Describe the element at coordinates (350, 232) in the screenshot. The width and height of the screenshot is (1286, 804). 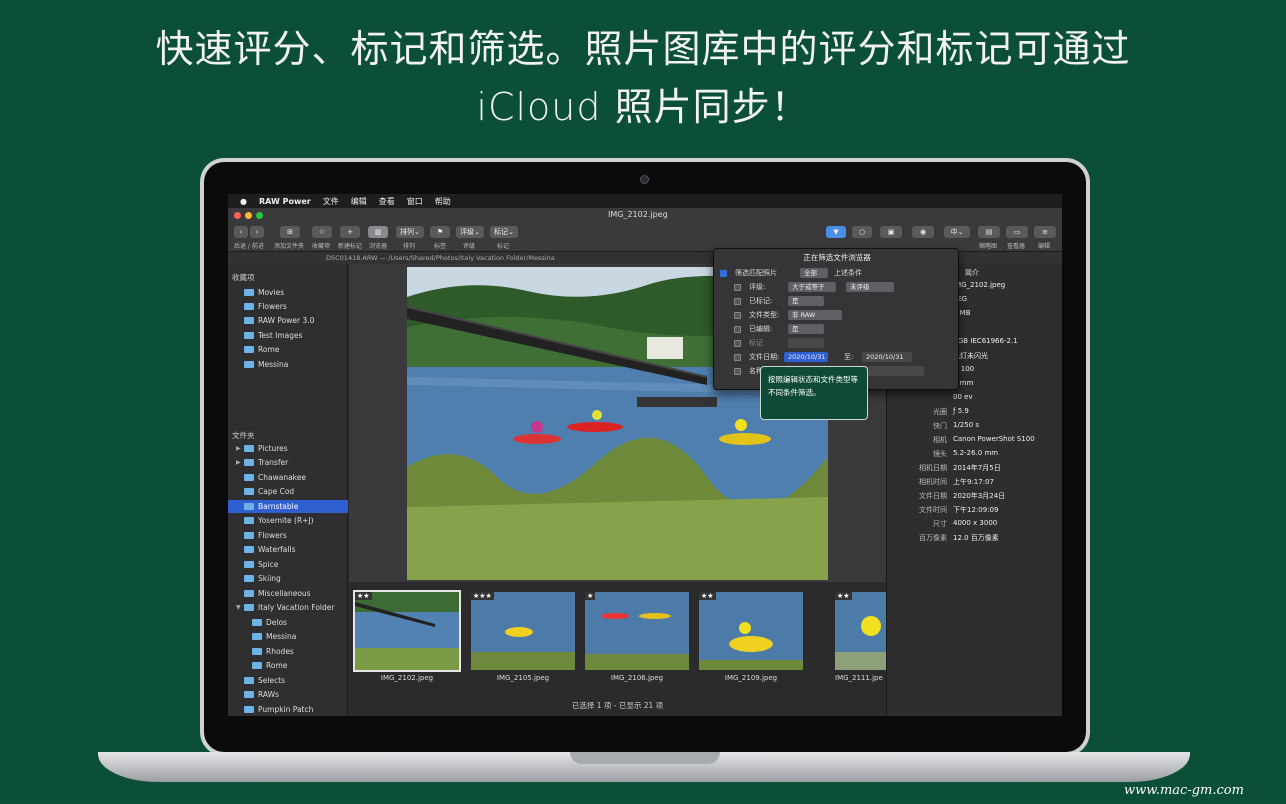
I see `new-tag-button: +` at that location.